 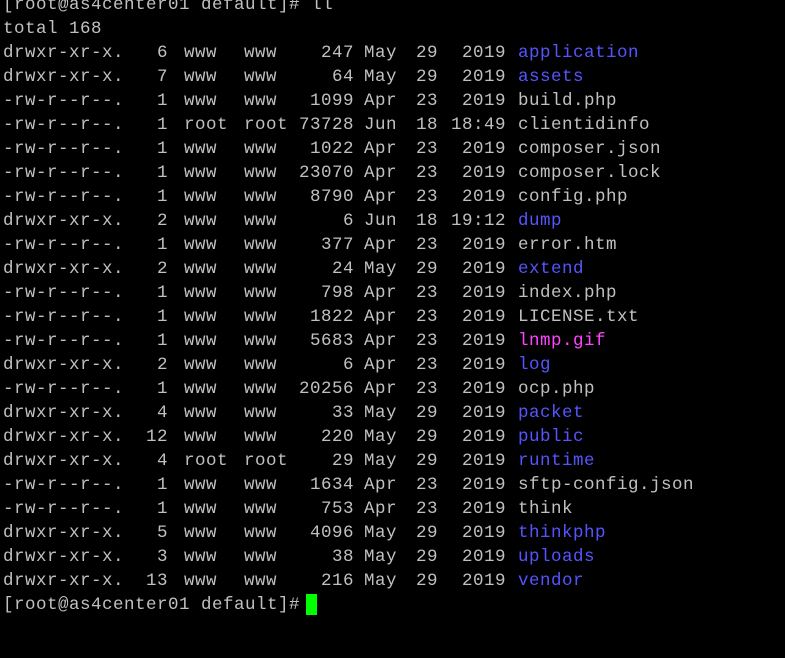 What do you see at coordinates (478, 125) in the screenshot?
I see `time-column: 18:49` at bounding box center [478, 125].